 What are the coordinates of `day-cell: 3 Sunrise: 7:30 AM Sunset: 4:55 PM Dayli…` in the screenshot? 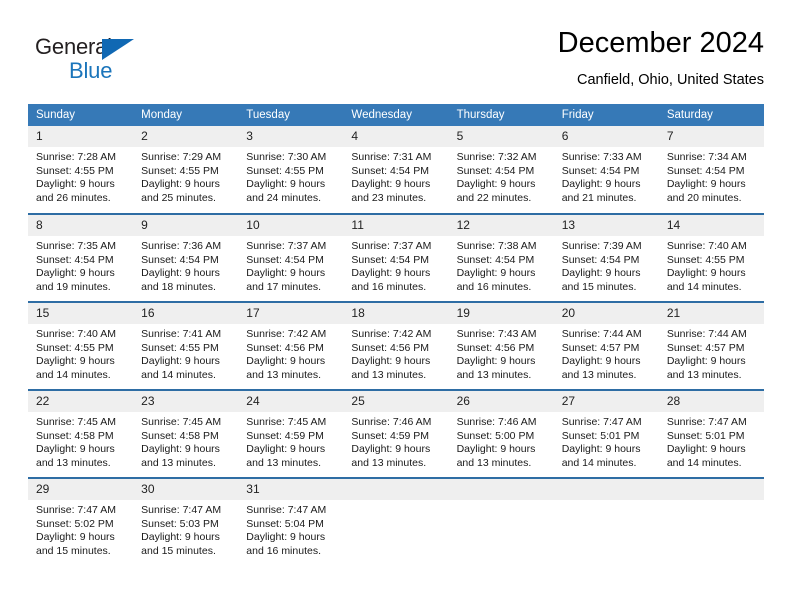 It's located at (291, 170).